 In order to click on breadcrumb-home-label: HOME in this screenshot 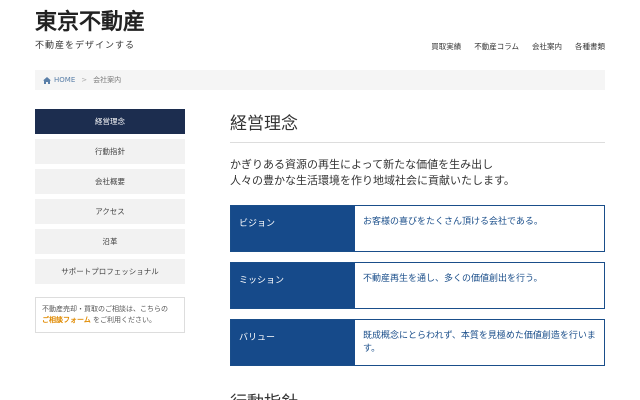, I will do `click(65, 80)`.